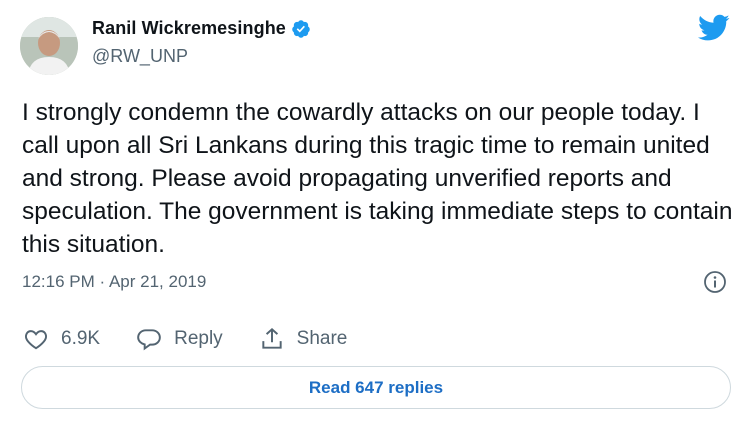 This screenshot has width=753, height=430. I want to click on avatar-photo, so click(49, 46).